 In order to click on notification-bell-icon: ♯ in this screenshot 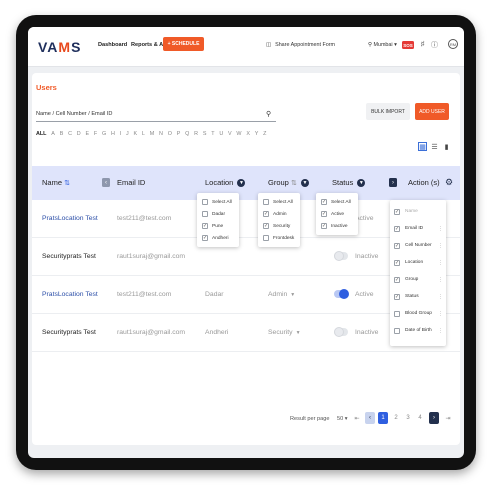, I will do `click(422, 44)`.